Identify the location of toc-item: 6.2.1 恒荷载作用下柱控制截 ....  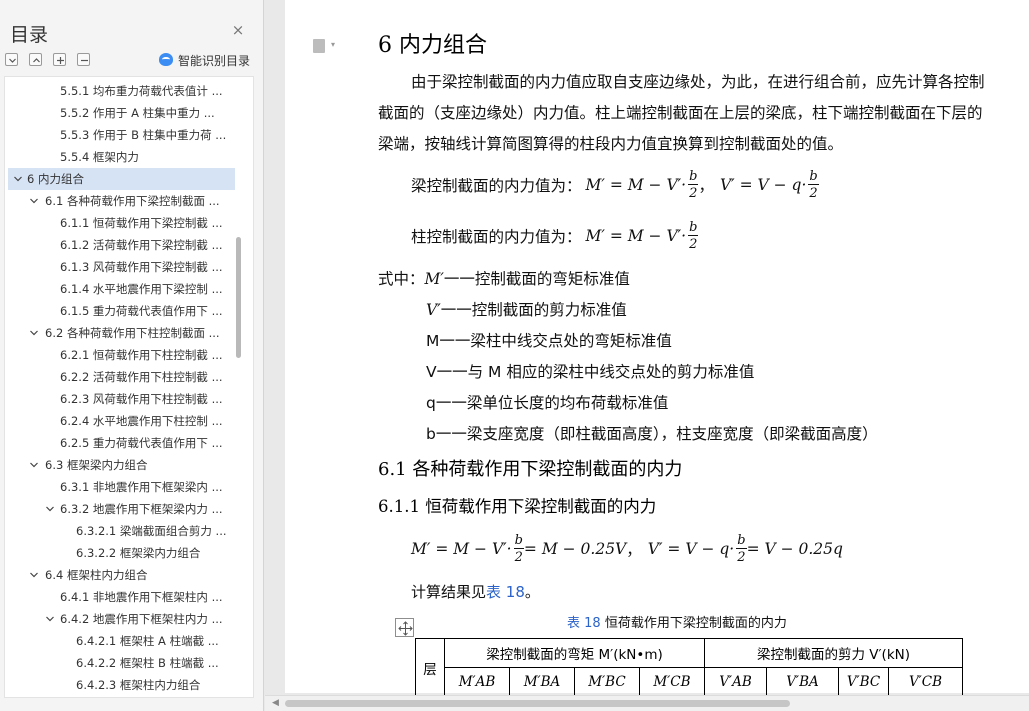
(129, 355).